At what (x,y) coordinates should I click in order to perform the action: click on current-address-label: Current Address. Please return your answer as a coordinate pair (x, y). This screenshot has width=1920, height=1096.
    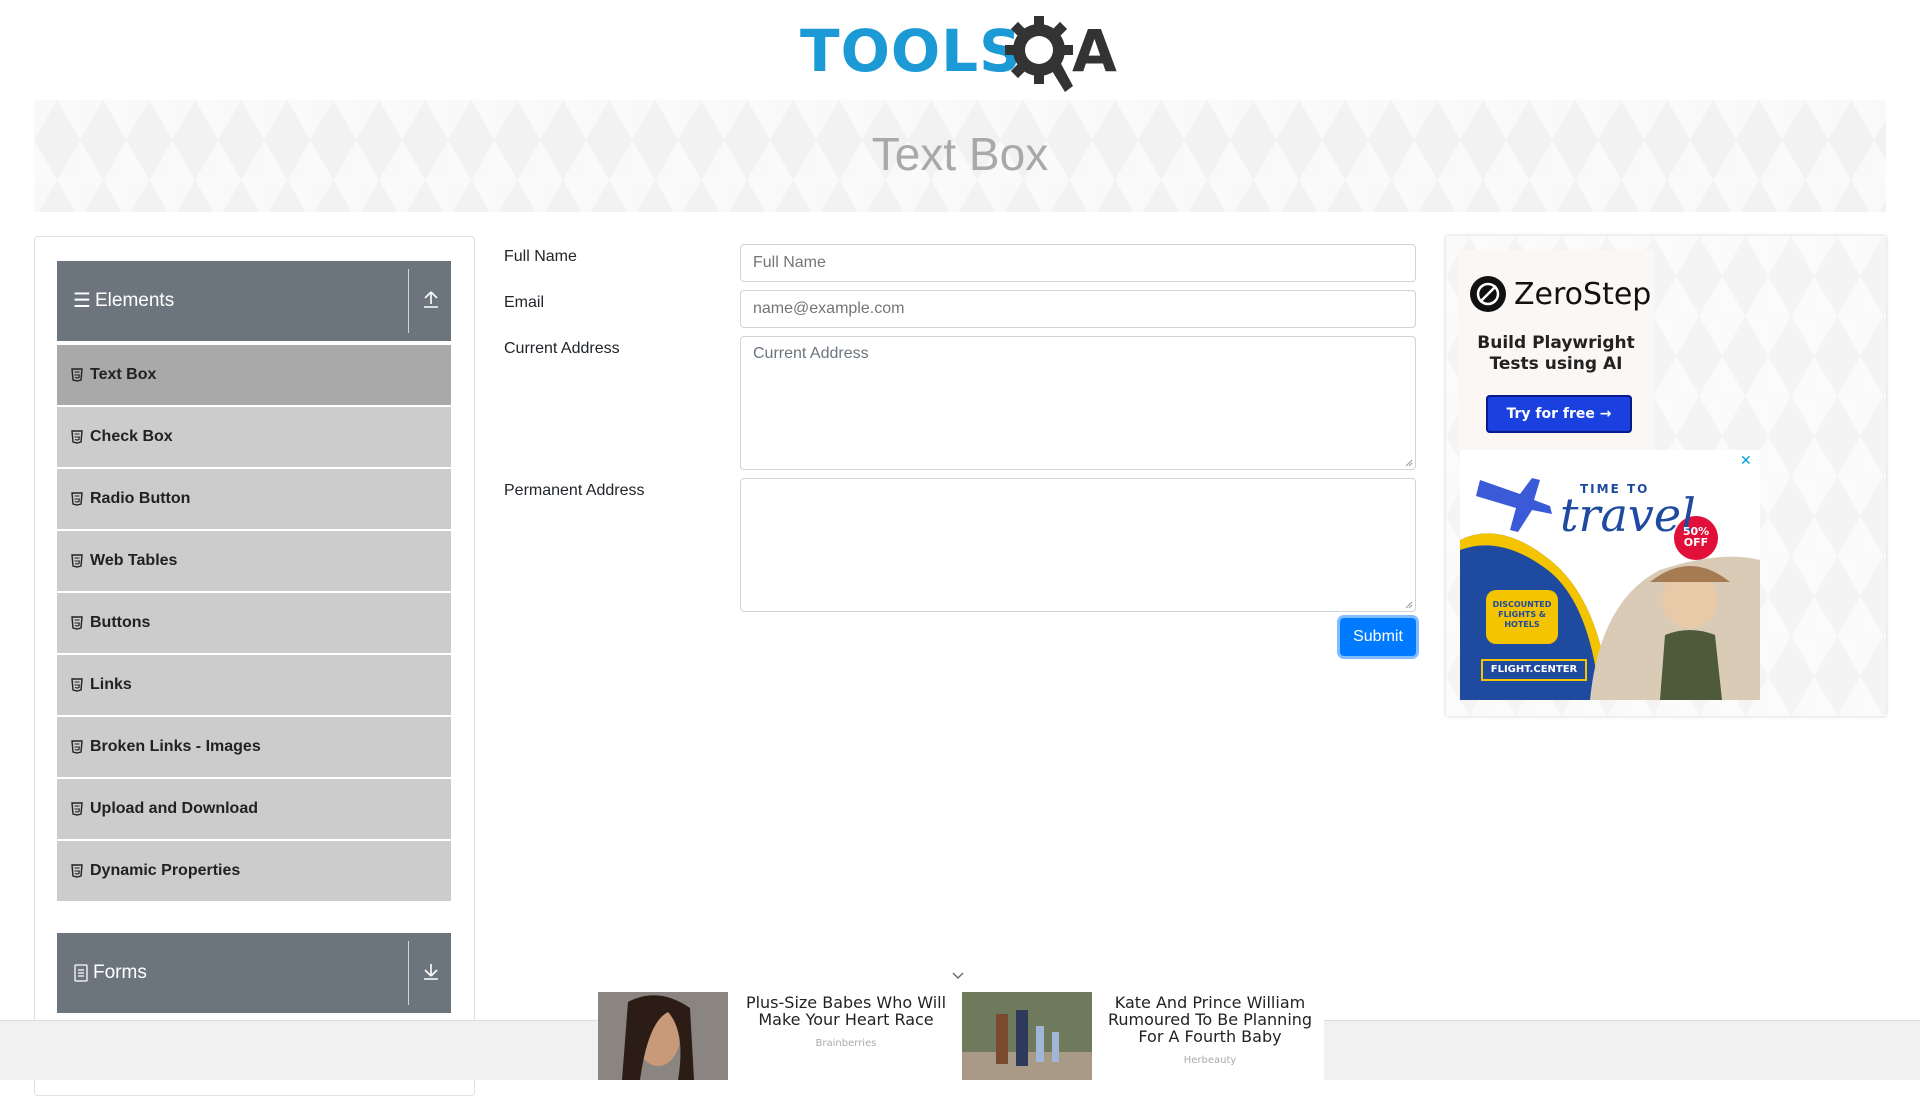
    Looking at the image, I should click on (562, 348).